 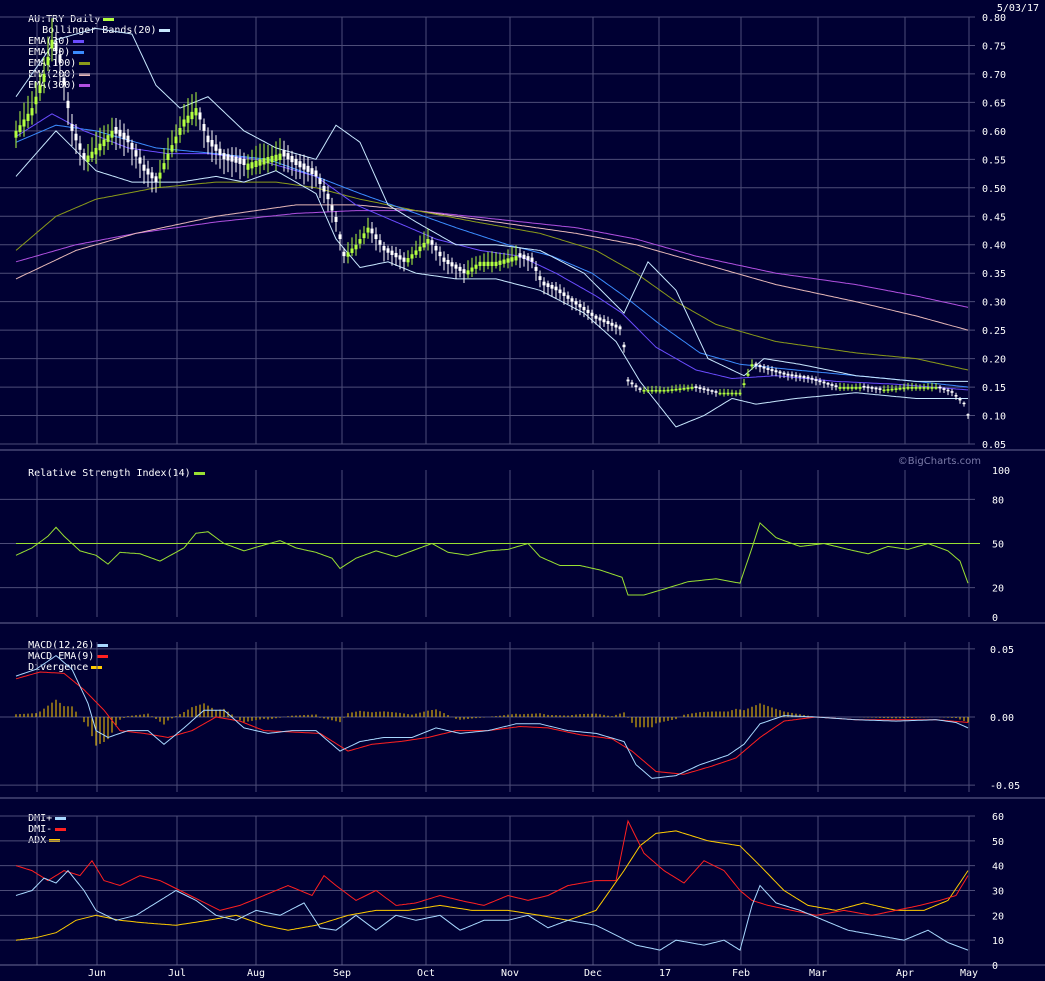 What do you see at coordinates (256, 973) in the screenshot?
I see `x-axis-label: Aug` at bounding box center [256, 973].